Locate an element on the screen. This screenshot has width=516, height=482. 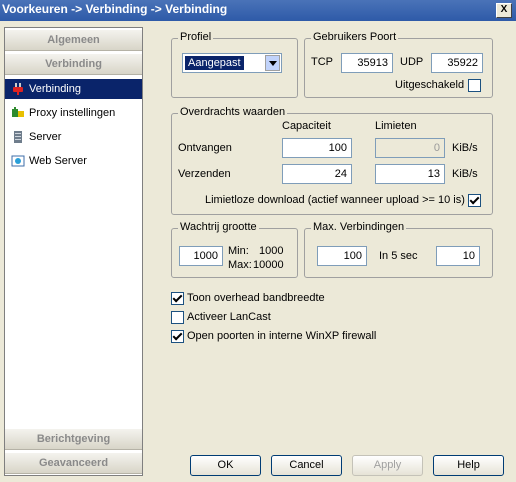
connections-per-5-sec-input: 10 is located at coordinates (458, 256).